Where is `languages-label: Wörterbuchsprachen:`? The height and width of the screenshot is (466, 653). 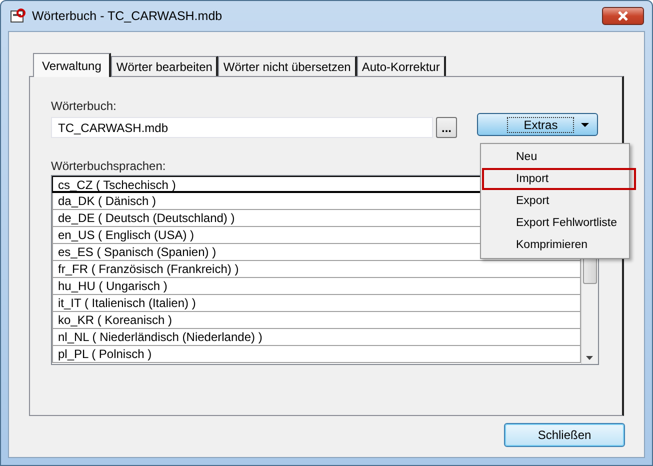
languages-label: Wörterbuchsprachen: is located at coordinates (109, 167).